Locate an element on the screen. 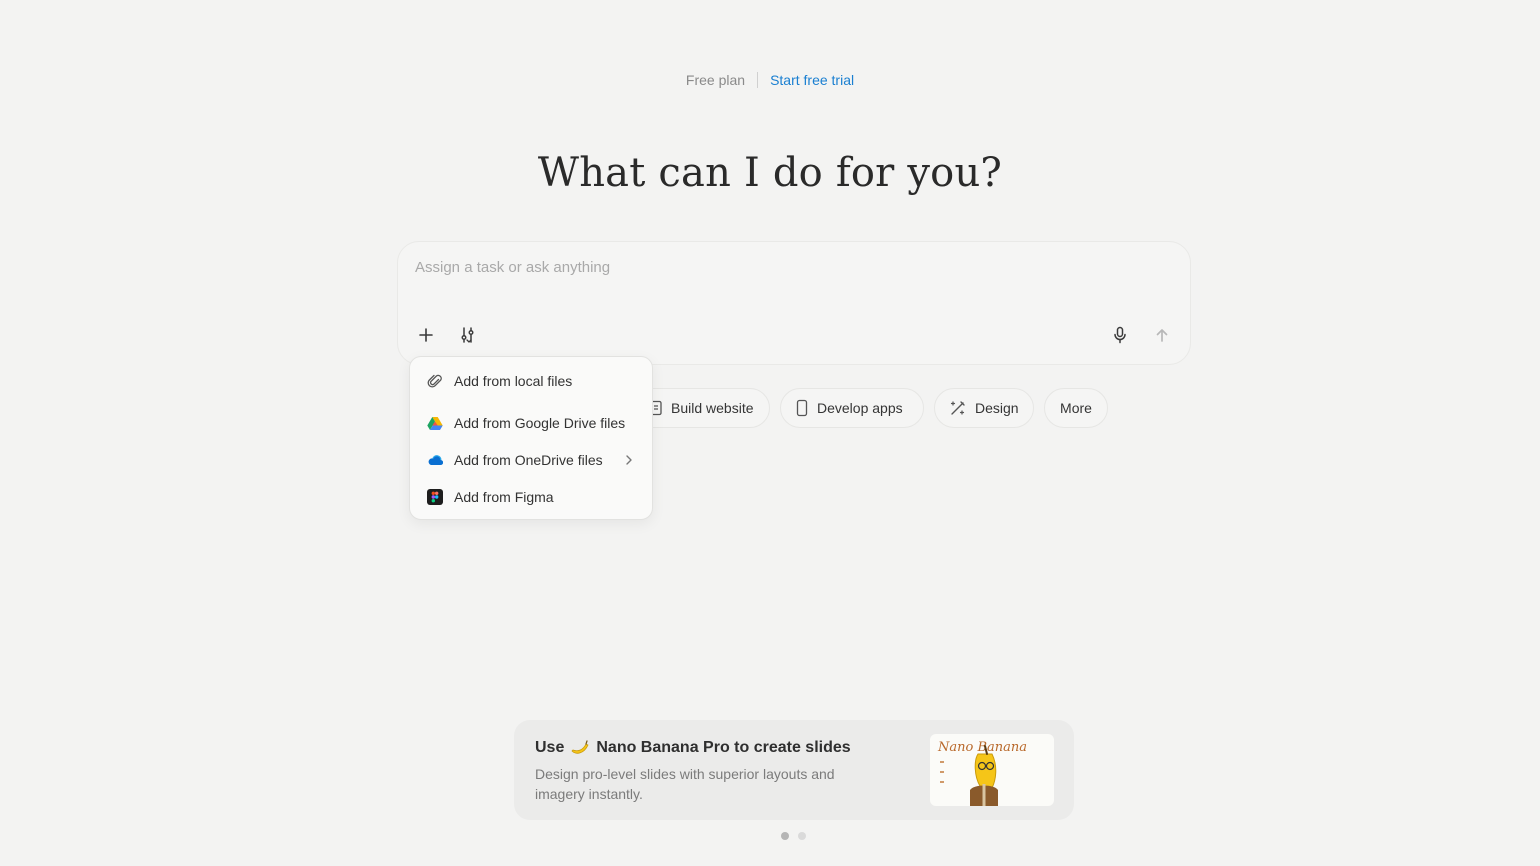 Image resolution: width=1540 pixels, height=866 pixels. more-label: More is located at coordinates (1076, 408).